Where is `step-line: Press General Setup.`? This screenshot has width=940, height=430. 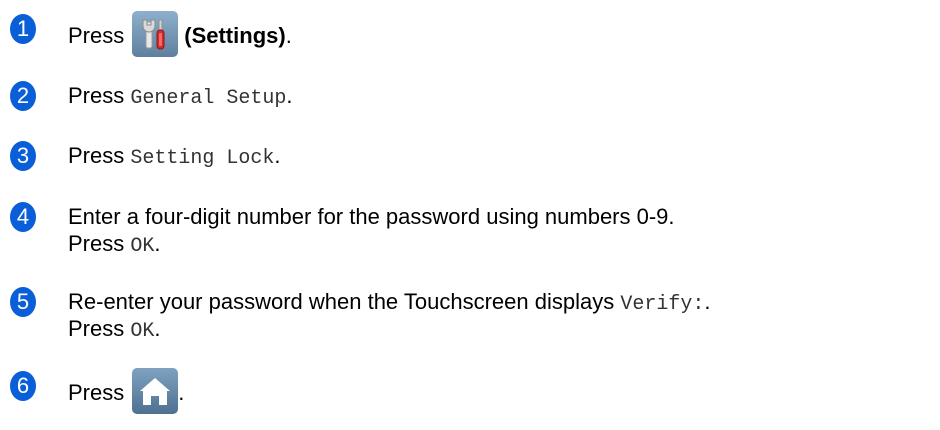 step-line: Press General Setup. is located at coordinates (180, 97).